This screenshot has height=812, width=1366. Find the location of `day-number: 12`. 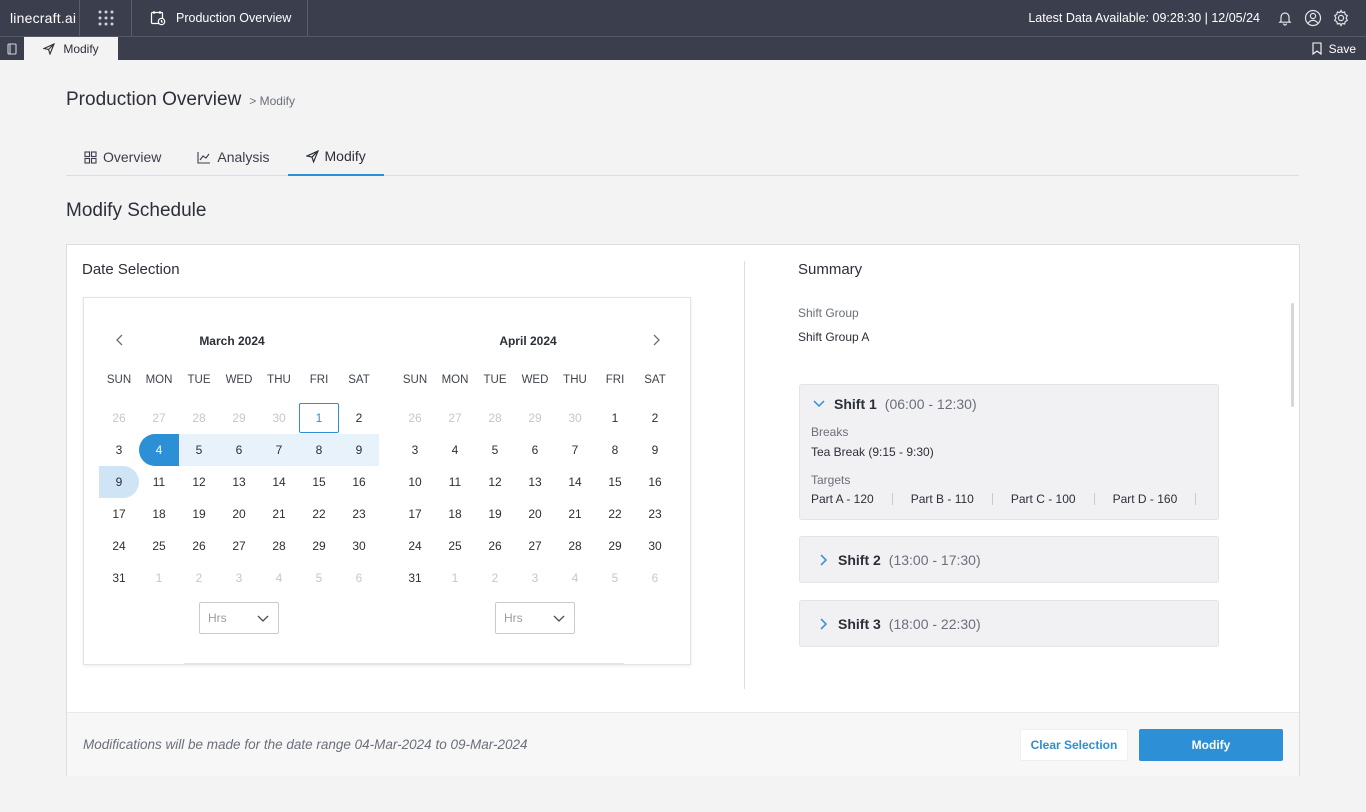

day-number: 12 is located at coordinates (199, 482).